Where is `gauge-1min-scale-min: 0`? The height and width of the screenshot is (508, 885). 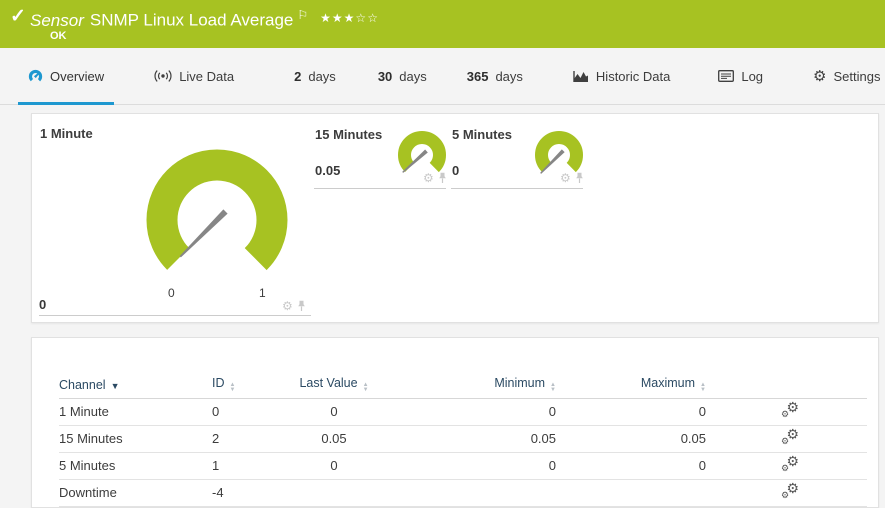
gauge-1min-scale-min: 0 is located at coordinates (171, 293).